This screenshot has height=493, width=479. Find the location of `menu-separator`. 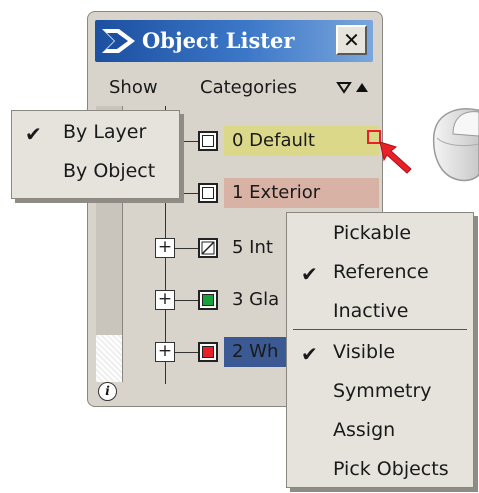

menu-separator is located at coordinates (380, 329).